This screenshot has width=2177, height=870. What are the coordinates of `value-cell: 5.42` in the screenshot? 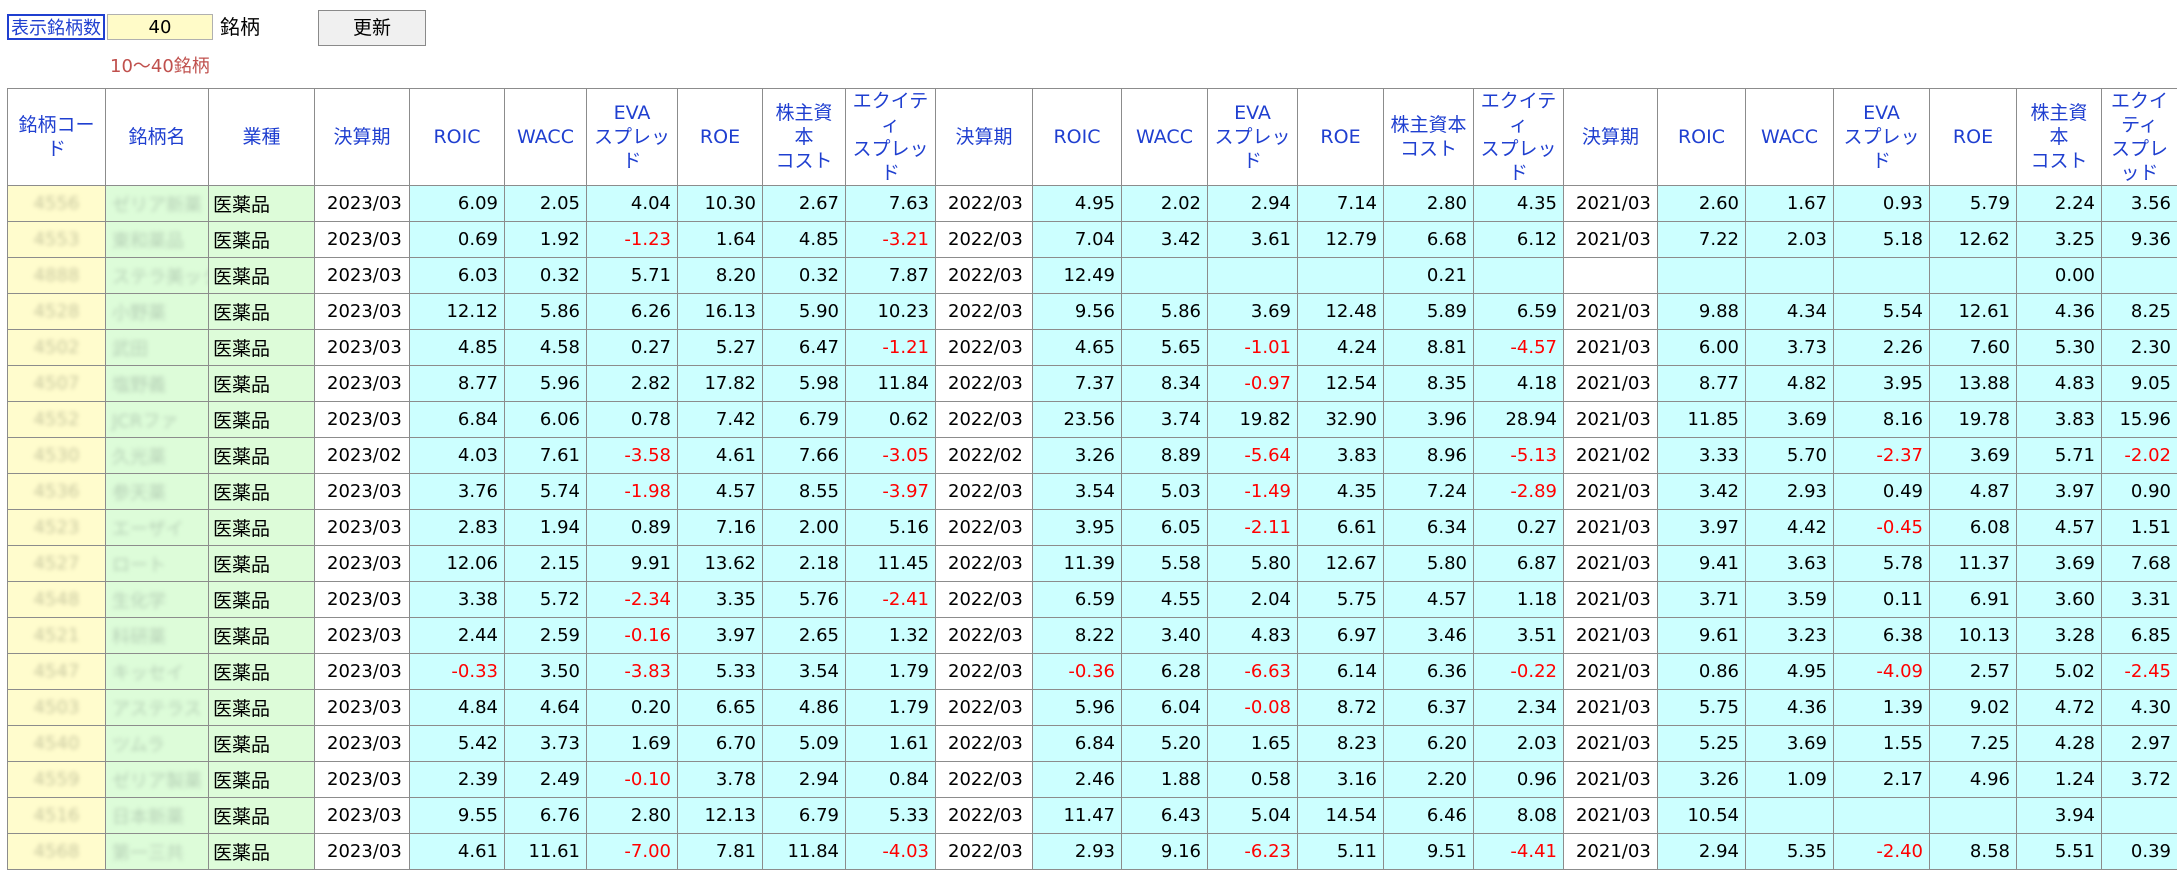 It's located at (457, 744).